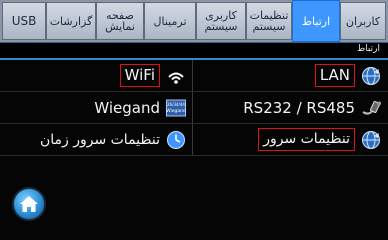 This screenshot has width=388, height=240. What do you see at coordinates (176, 104) in the screenshot?
I see `svg-text: 26/34/44` at bounding box center [176, 104].